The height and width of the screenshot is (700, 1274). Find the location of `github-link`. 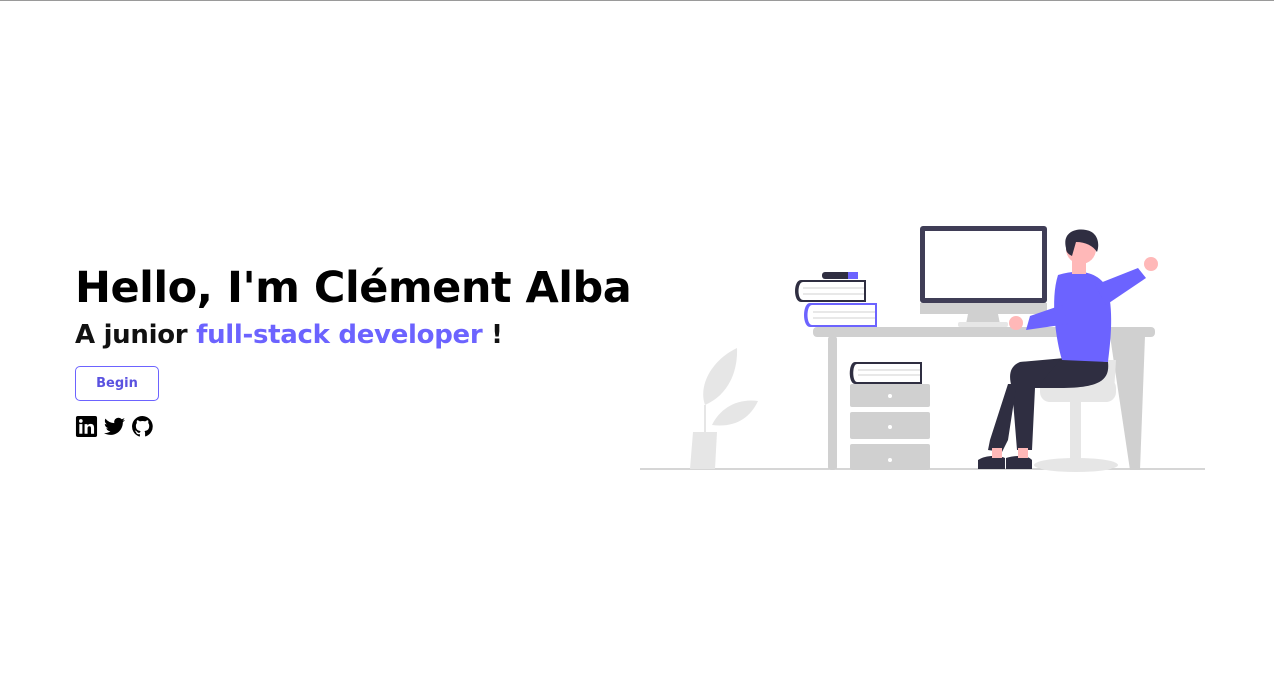

github-link is located at coordinates (142, 426).